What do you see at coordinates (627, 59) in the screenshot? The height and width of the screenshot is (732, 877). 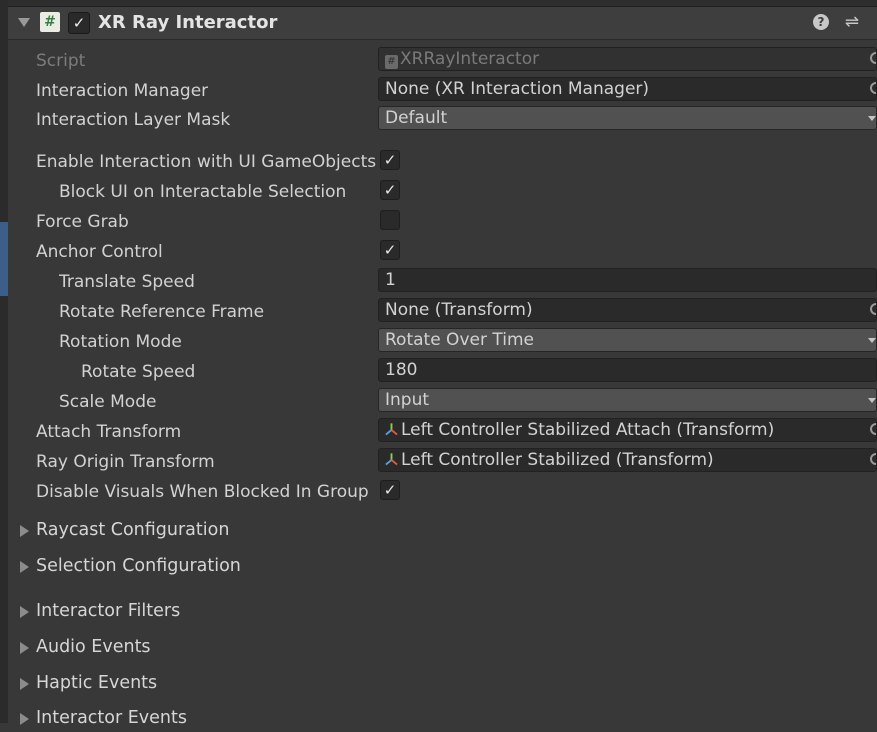 I see `script-field: # XRRayInteractor` at bounding box center [627, 59].